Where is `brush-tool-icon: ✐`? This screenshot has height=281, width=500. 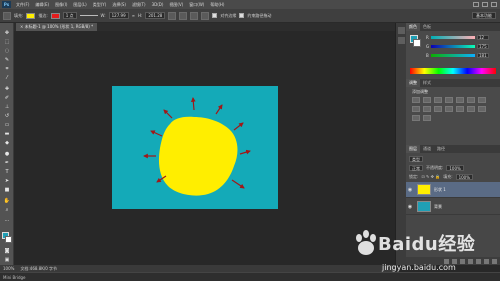 brush-tool-icon: ✐ is located at coordinates (7, 97).